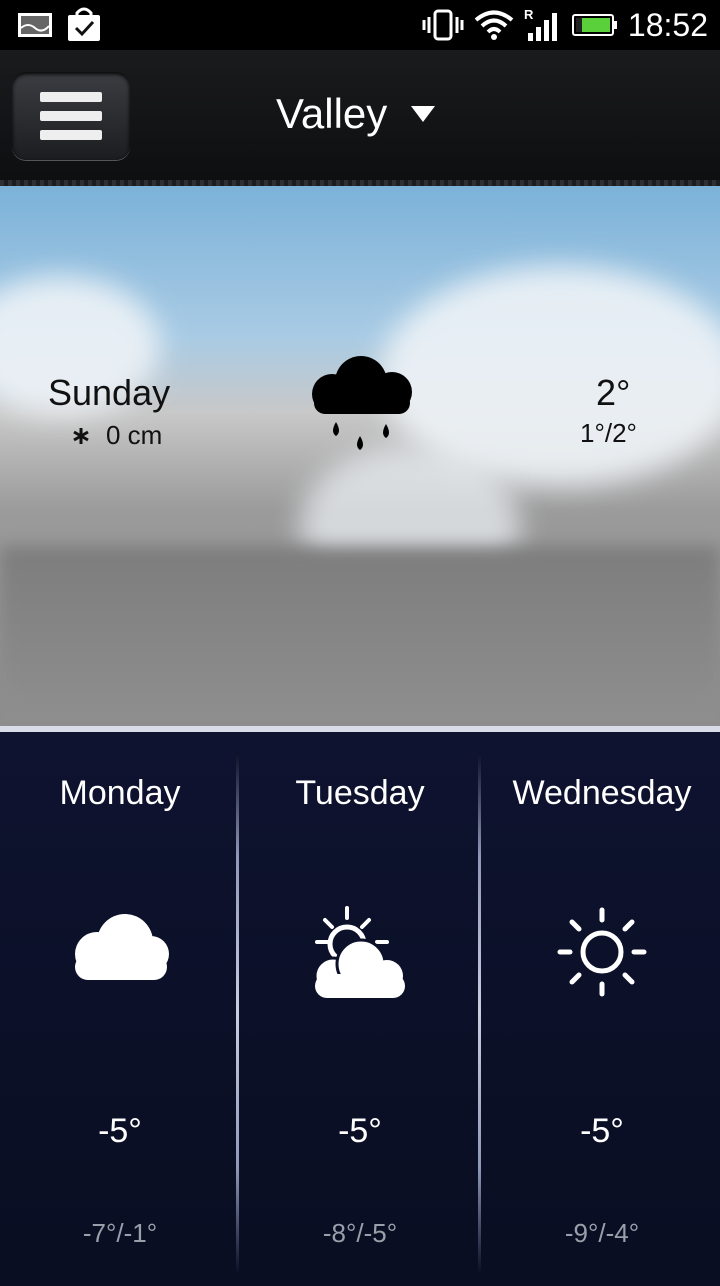  Describe the element at coordinates (543, 25) in the screenshot. I see `signal-roaming-icon: R` at that location.